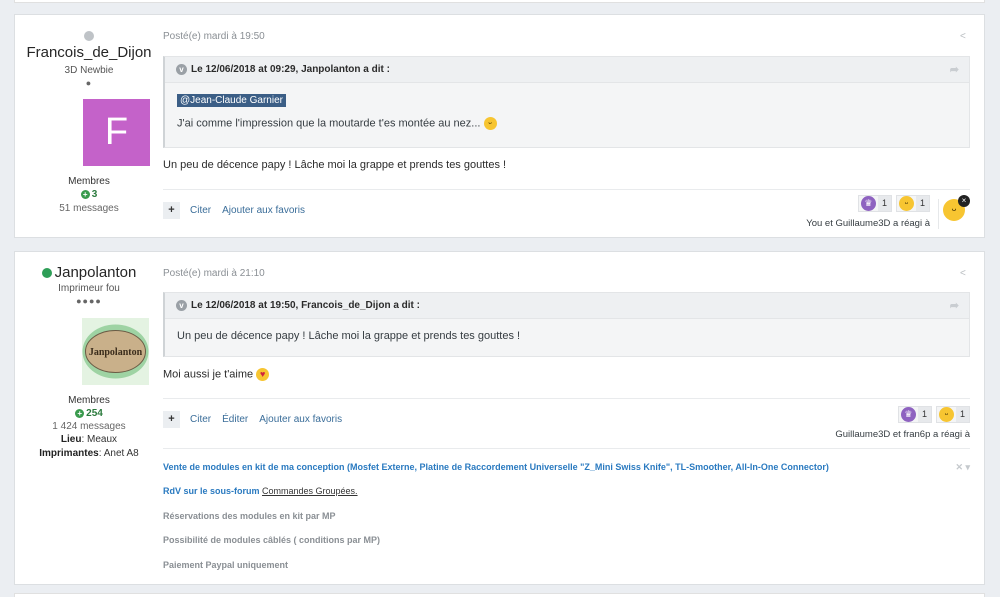  What do you see at coordinates (89, 37) in the screenshot?
I see `offline-status-dot` at bounding box center [89, 37].